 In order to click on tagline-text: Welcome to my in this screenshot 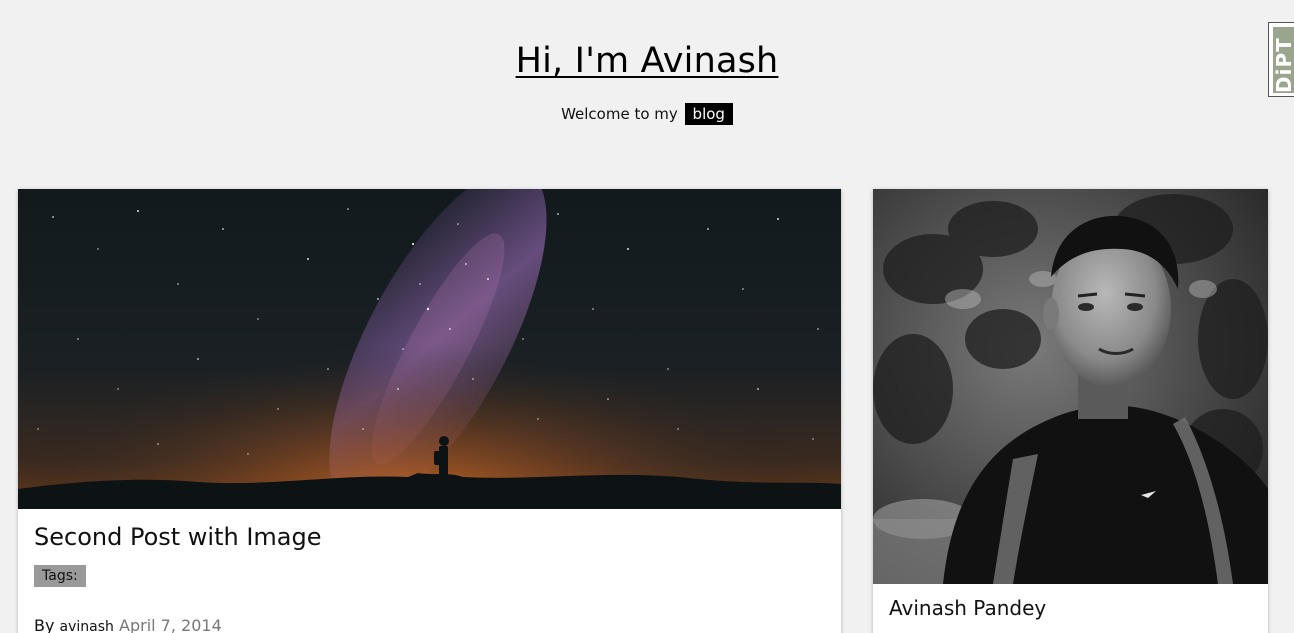, I will do `click(619, 114)`.